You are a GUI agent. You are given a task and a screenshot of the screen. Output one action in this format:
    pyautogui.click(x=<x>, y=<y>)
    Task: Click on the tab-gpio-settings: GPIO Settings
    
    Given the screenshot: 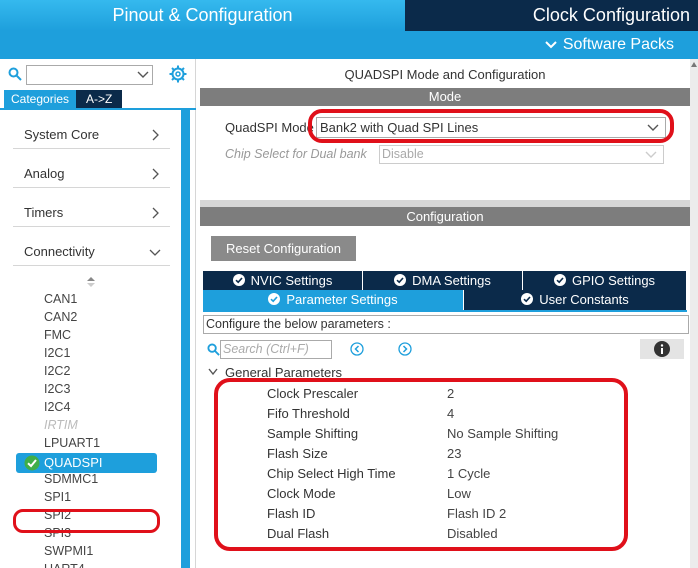 What is the action you would take?
    pyautogui.click(x=605, y=281)
    